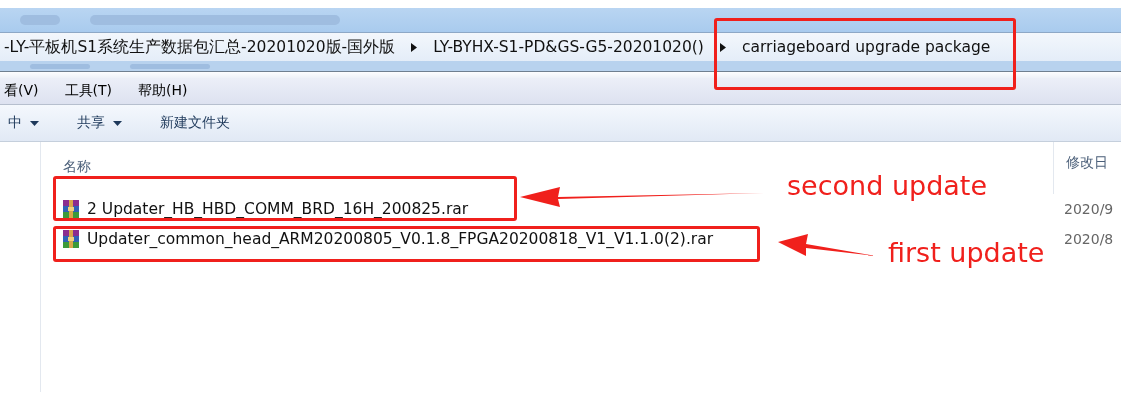 The height and width of the screenshot is (407, 1121). I want to click on file-name: 2 Updater_HB_HBD_COMM_BRD_16H_200825.rar, so click(278, 209).